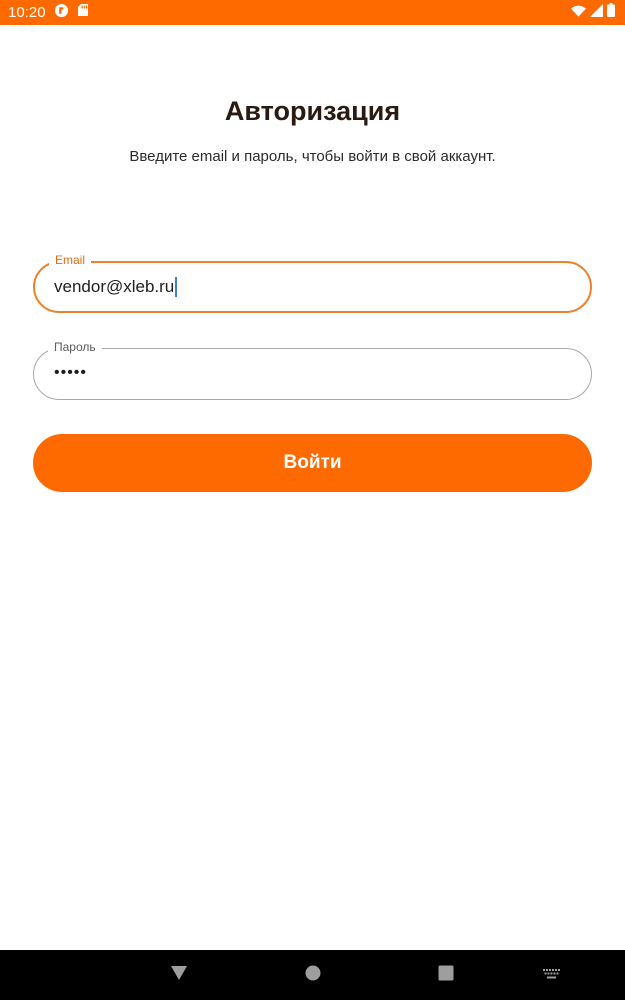 The image size is (625, 1000). I want to click on back-icon, so click(179, 975).